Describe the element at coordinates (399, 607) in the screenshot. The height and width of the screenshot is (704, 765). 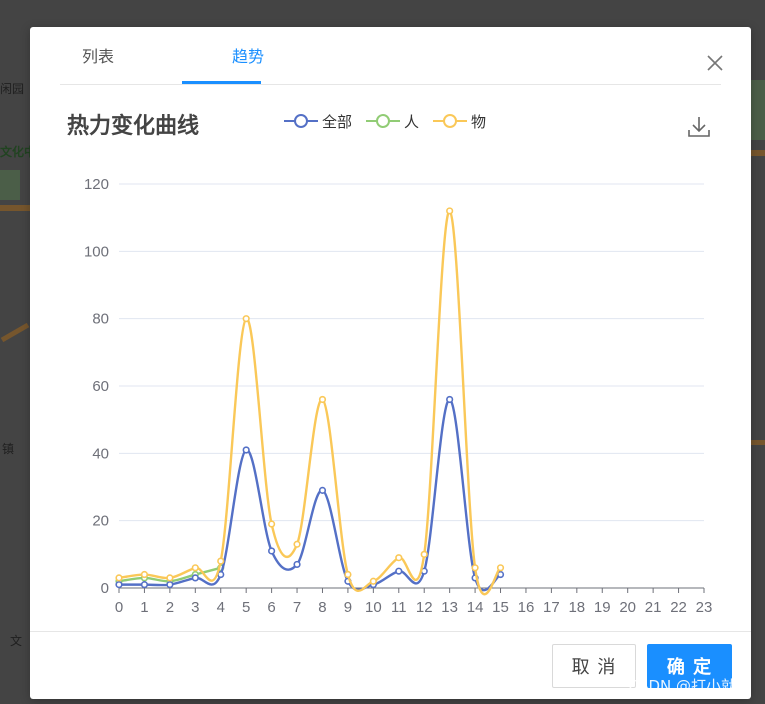
I see `x-tick-label: 11` at that location.